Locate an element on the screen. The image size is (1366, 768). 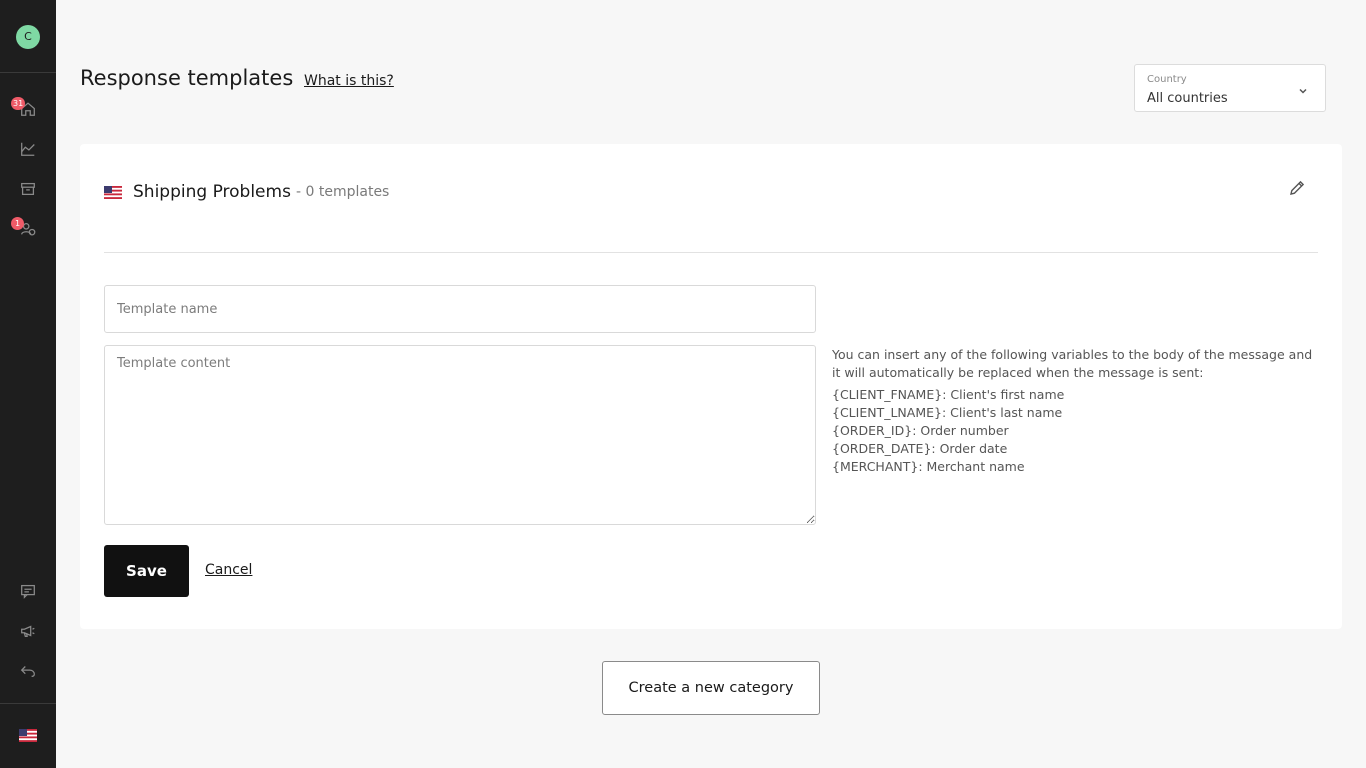
cancel-link: Cancel is located at coordinates (228, 570).